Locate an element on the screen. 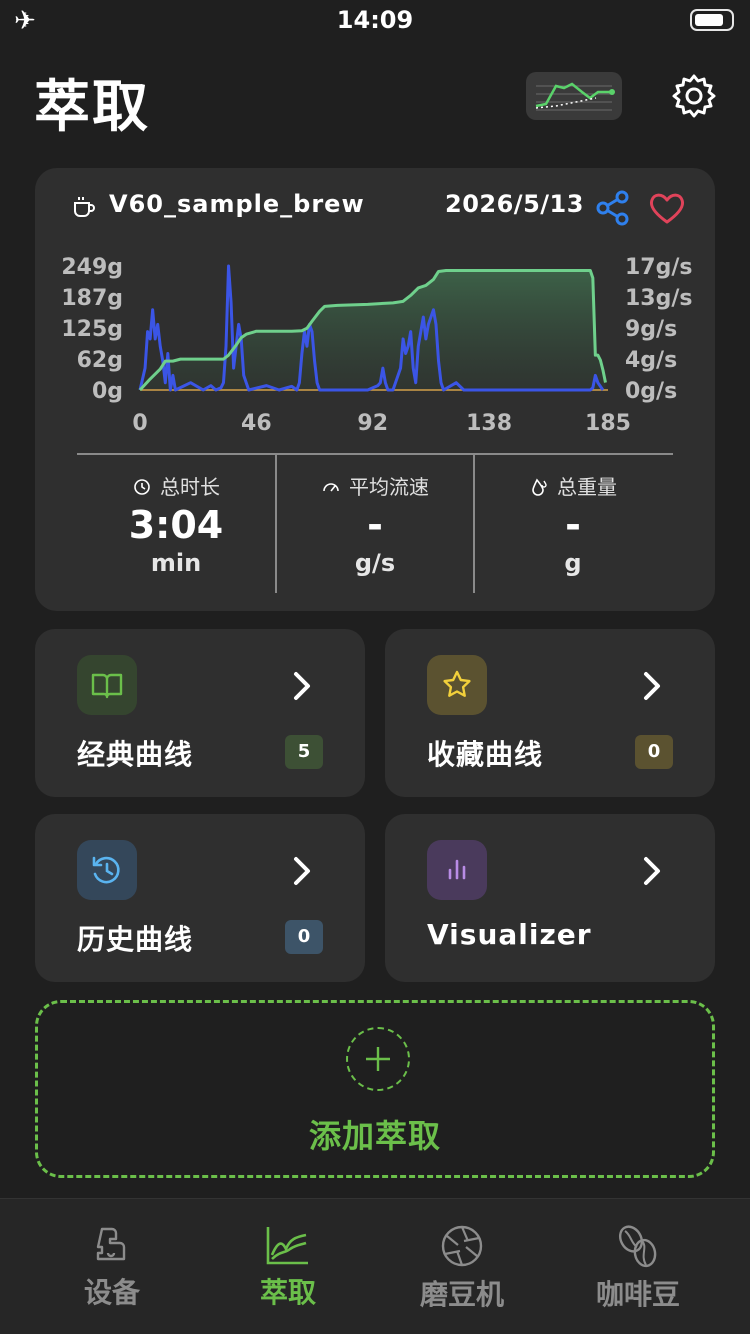 This screenshot has height=1334, width=750. stat-label: 平均流速 is located at coordinates (389, 487).